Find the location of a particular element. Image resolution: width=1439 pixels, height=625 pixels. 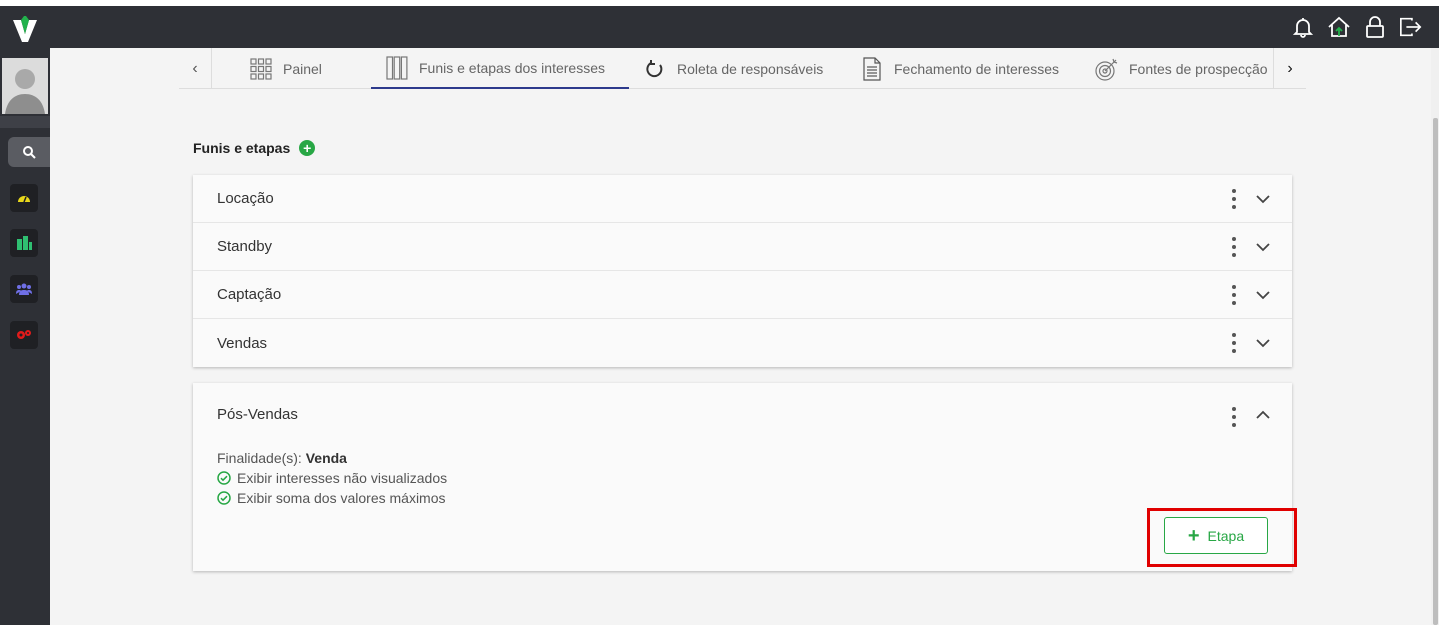

sidebar is located at coordinates (25, 336).